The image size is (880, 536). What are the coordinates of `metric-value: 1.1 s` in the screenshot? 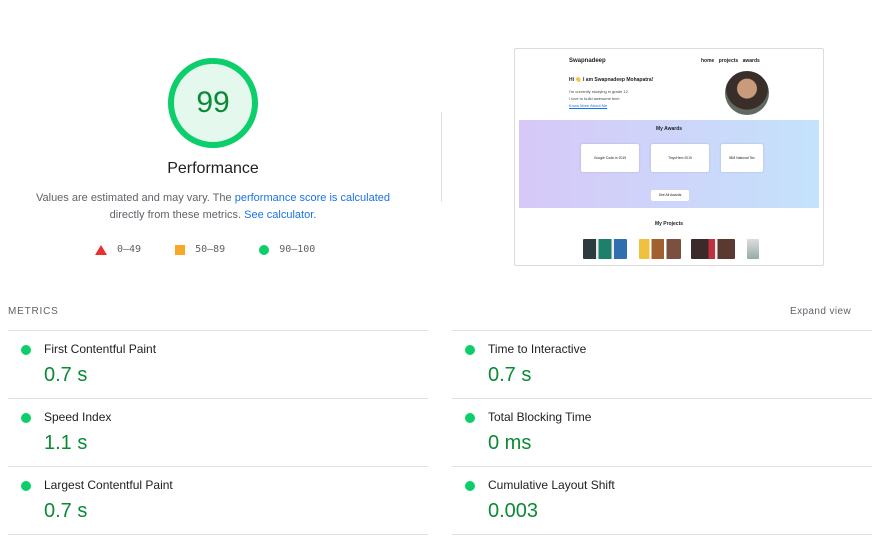 It's located at (66, 443).